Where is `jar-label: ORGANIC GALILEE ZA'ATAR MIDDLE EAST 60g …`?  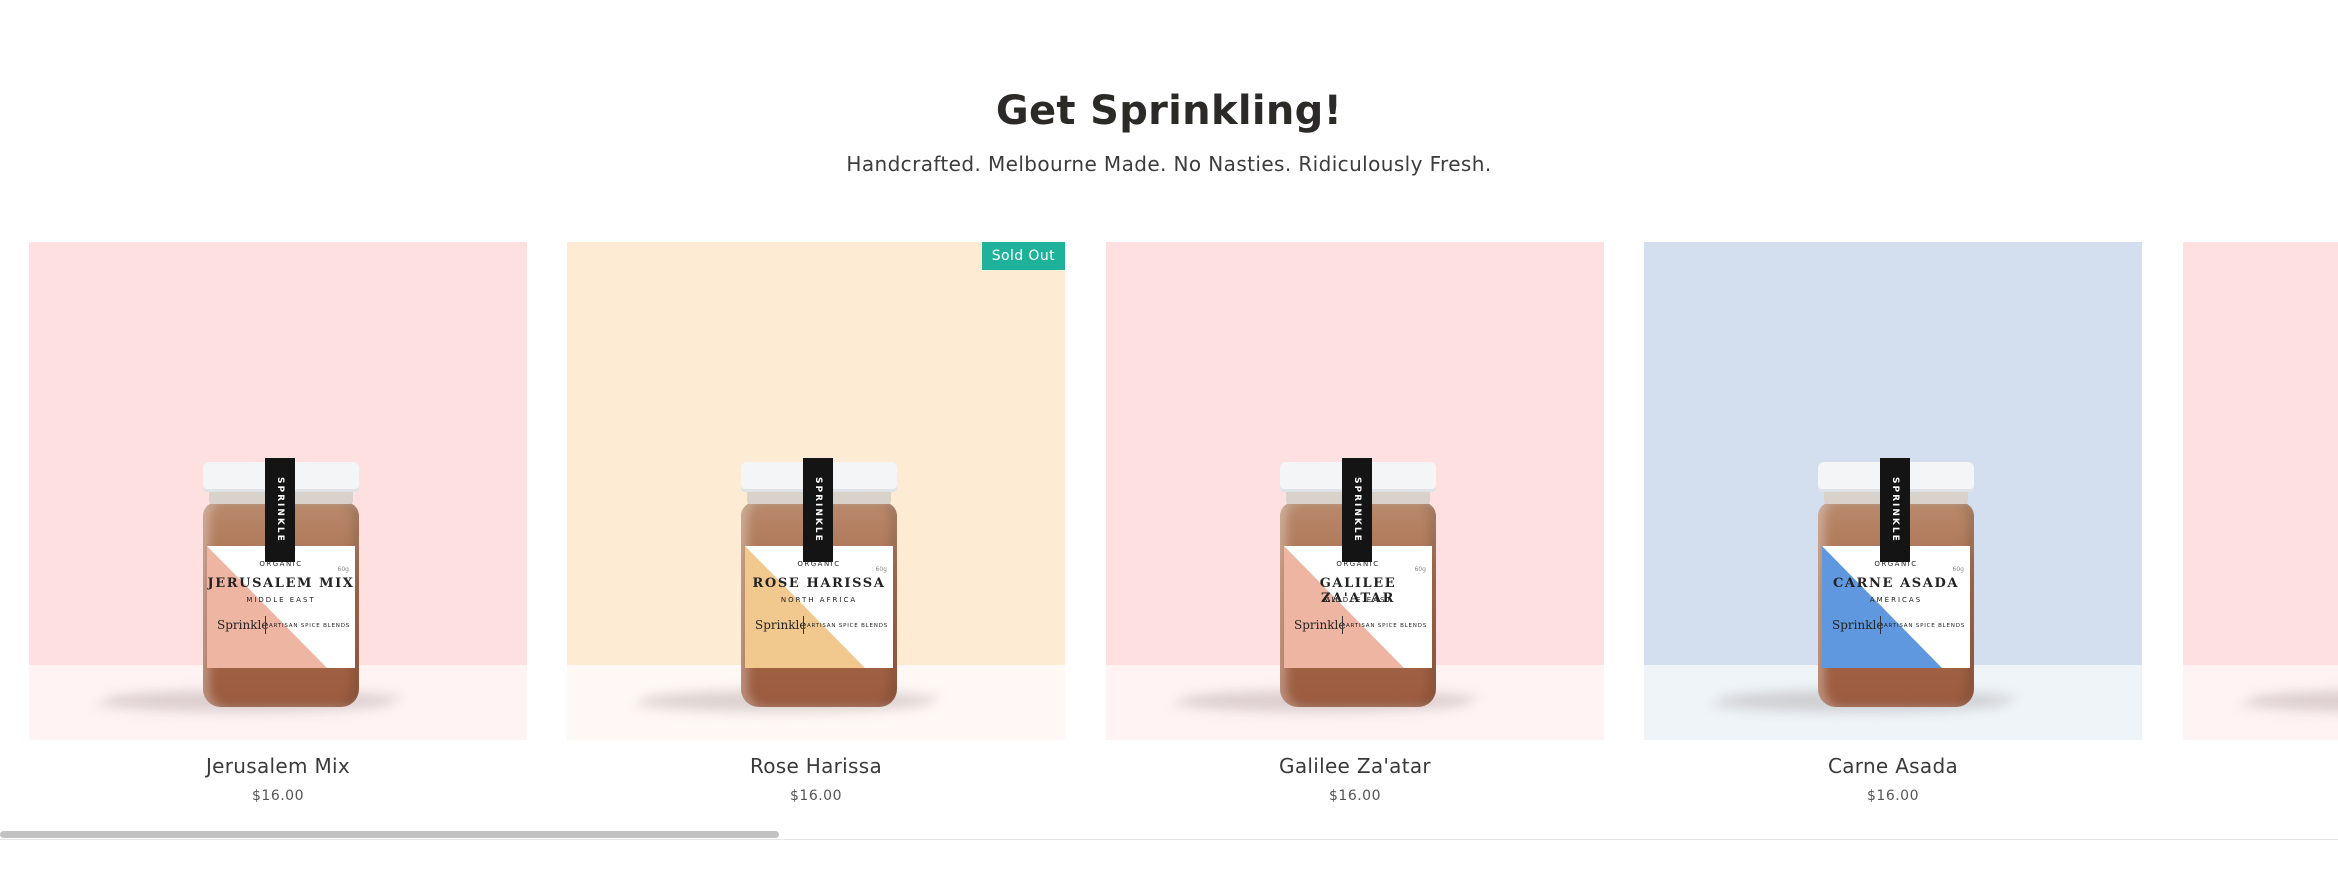
jar-label: ORGANIC GALILEE ZA'ATAR MIDDLE EAST 60g … is located at coordinates (1358, 607).